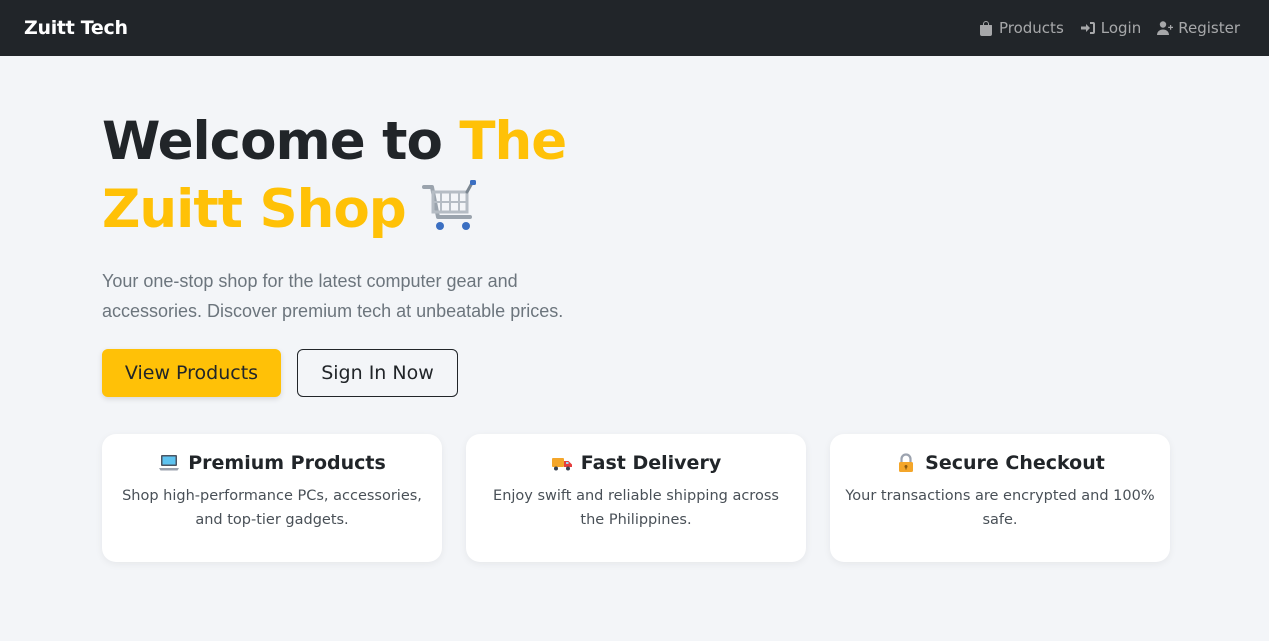  I want to click on hero-title-accent-the: The, so click(513, 141).